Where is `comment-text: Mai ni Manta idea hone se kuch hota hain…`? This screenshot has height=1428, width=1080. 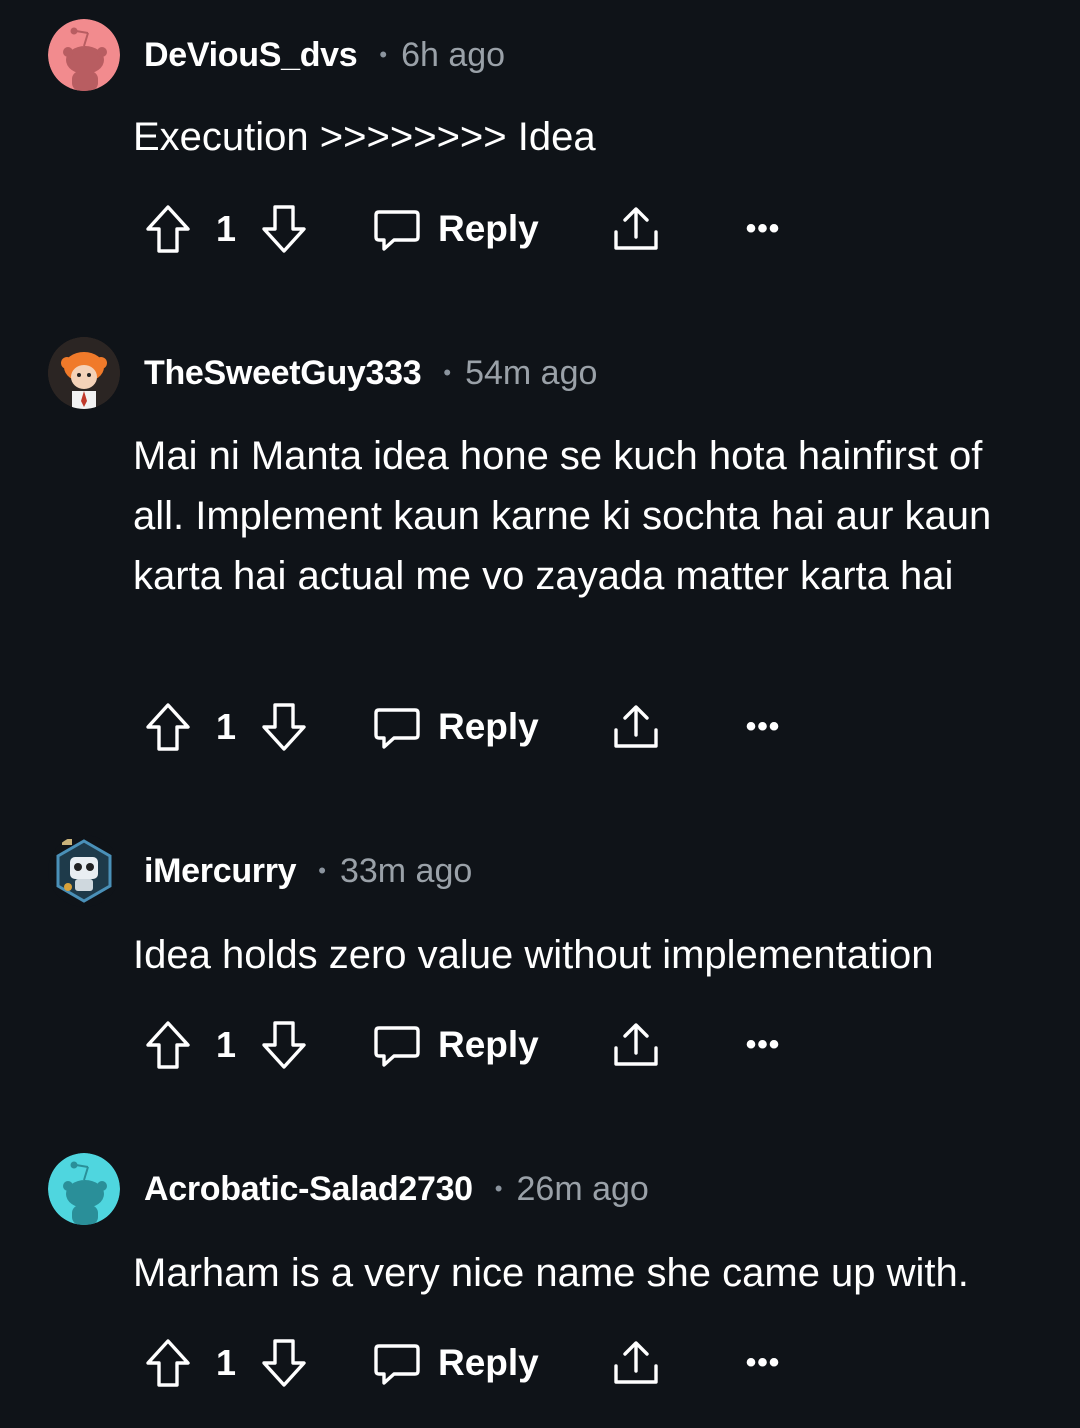 comment-text: Mai ni Manta idea hone se kuch hota hain… is located at coordinates (562, 516).